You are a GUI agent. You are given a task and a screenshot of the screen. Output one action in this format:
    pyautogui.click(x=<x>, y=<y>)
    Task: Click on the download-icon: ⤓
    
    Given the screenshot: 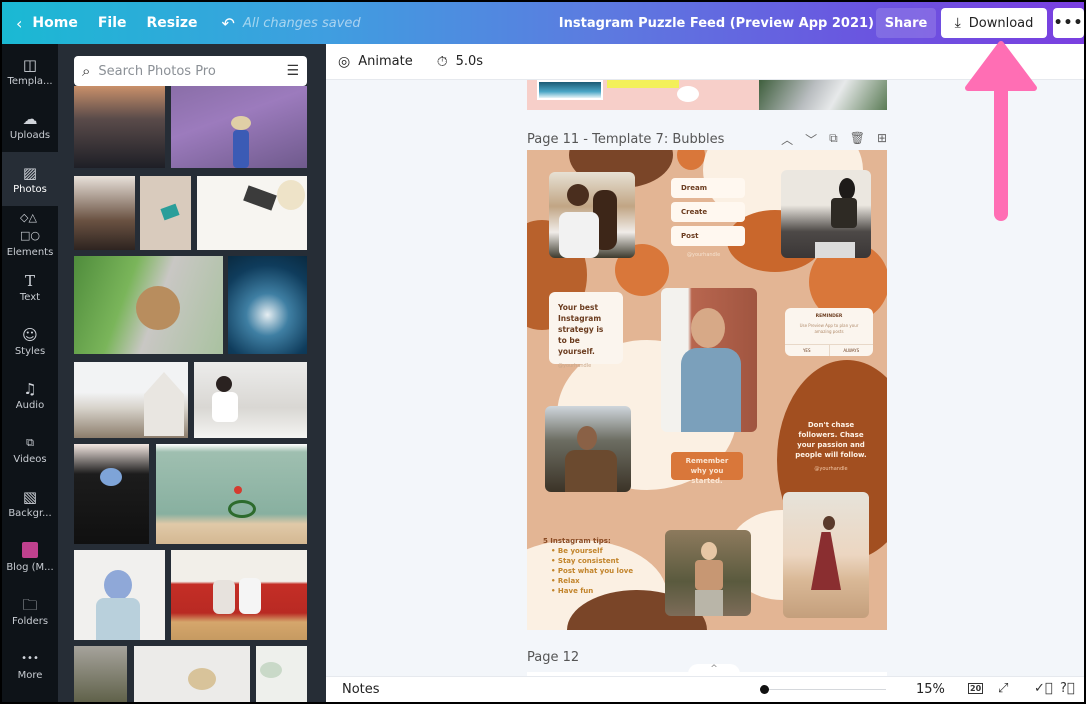 What is the action you would take?
    pyautogui.click(x=957, y=23)
    